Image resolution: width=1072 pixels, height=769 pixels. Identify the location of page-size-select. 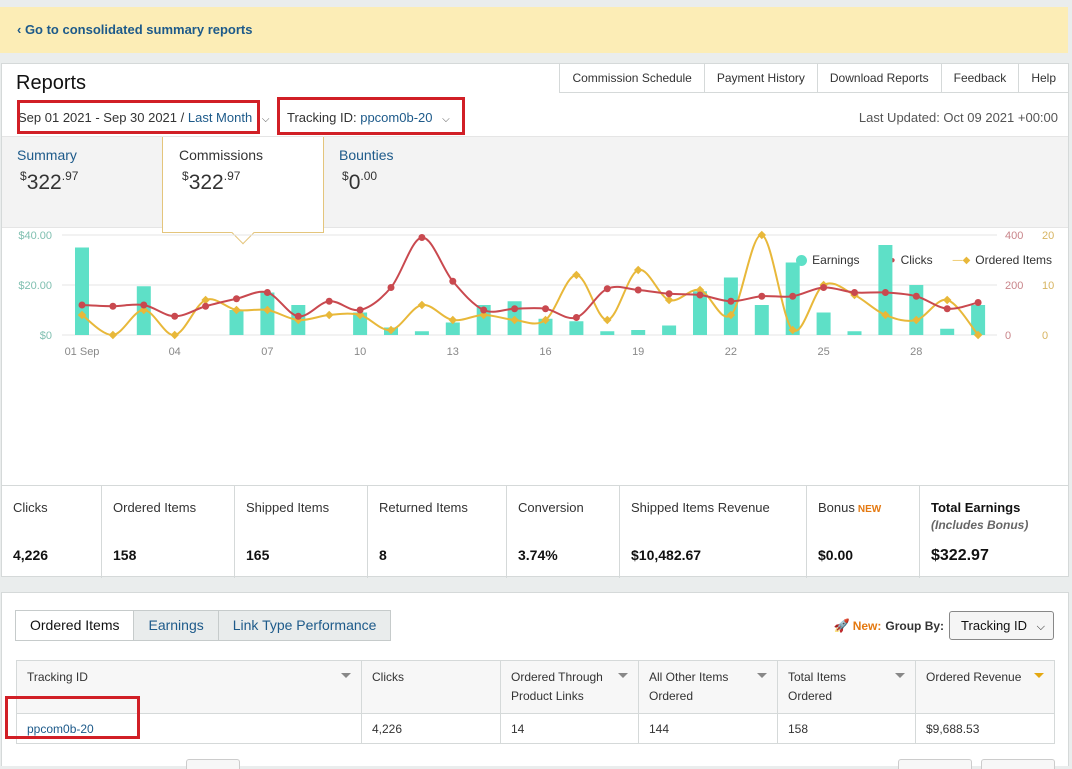
(213, 764).